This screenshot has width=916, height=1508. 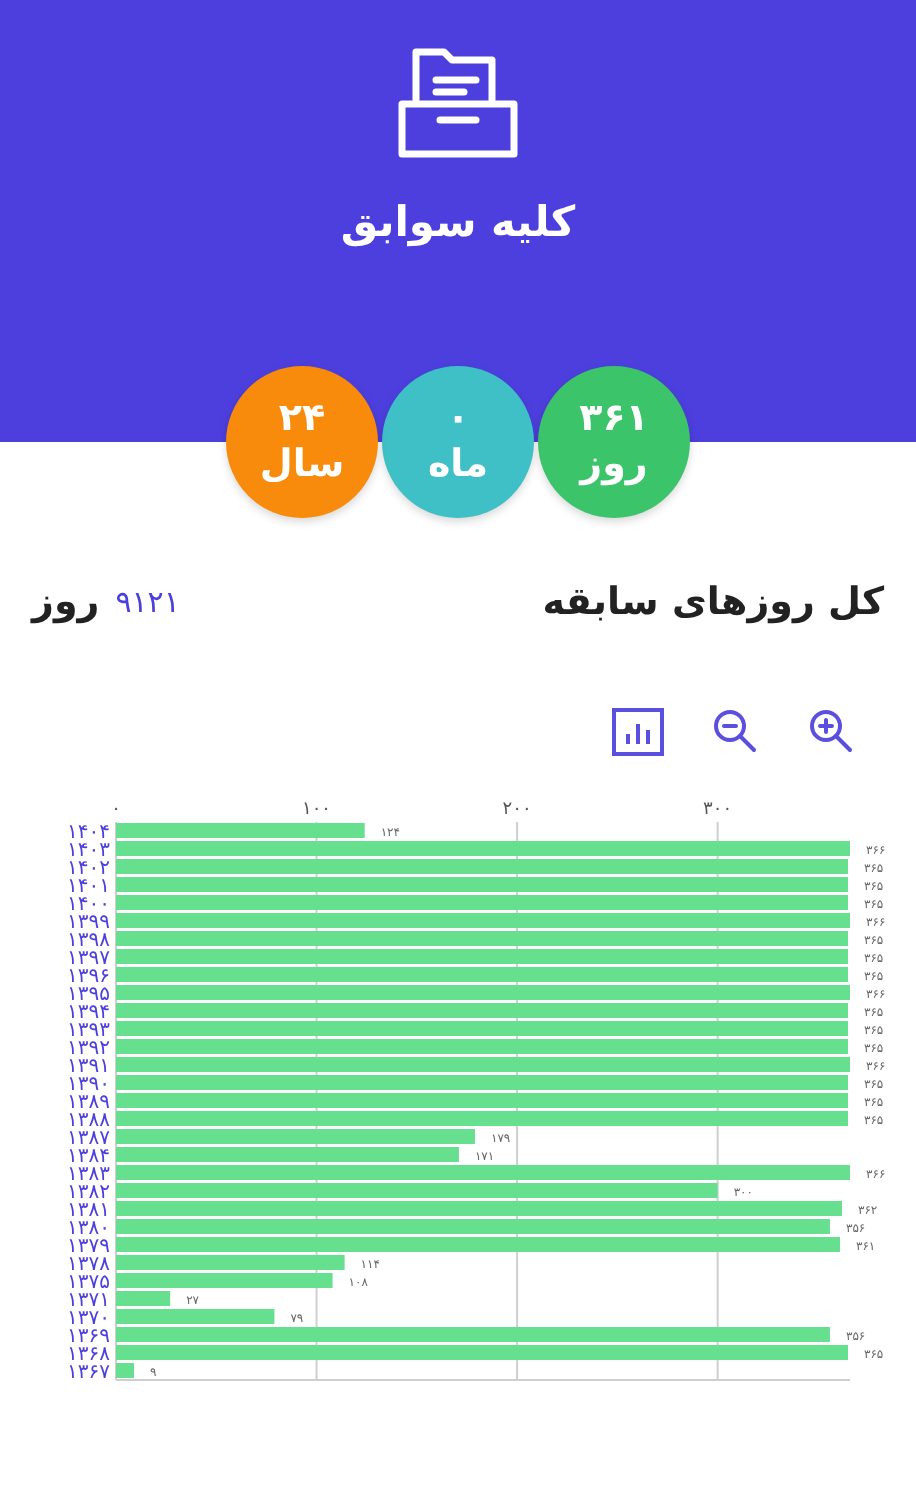 What do you see at coordinates (88, 904) in the screenshot?
I see `year-label: ۱۴۰۰` at bounding box center [88, 904].